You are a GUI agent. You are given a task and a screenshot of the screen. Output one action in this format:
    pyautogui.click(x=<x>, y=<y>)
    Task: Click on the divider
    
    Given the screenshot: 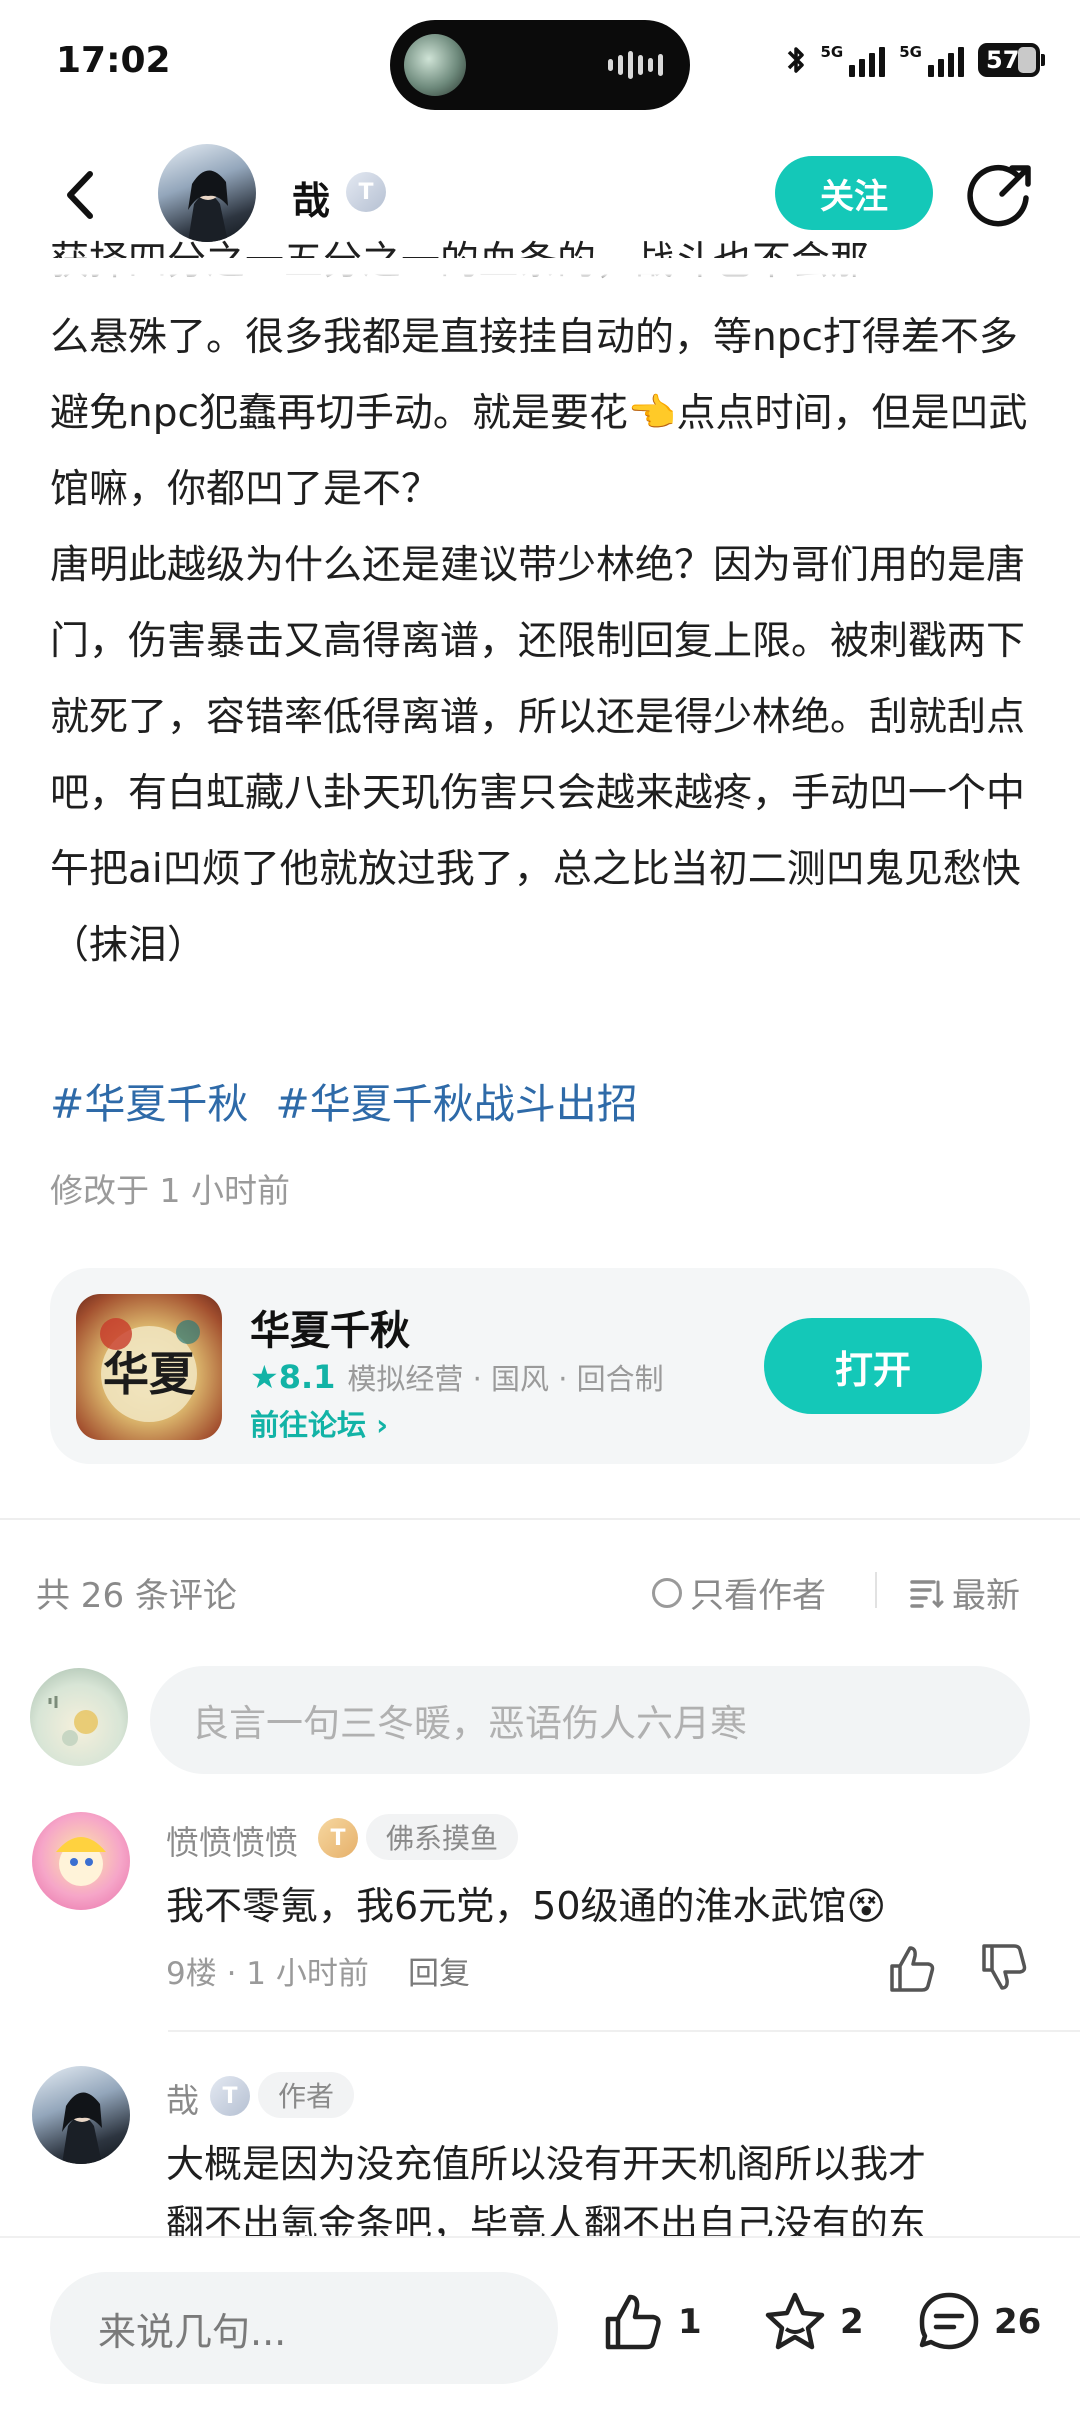 What is the action you would take?
    pyautogui.click(x=876, y=1590)
    